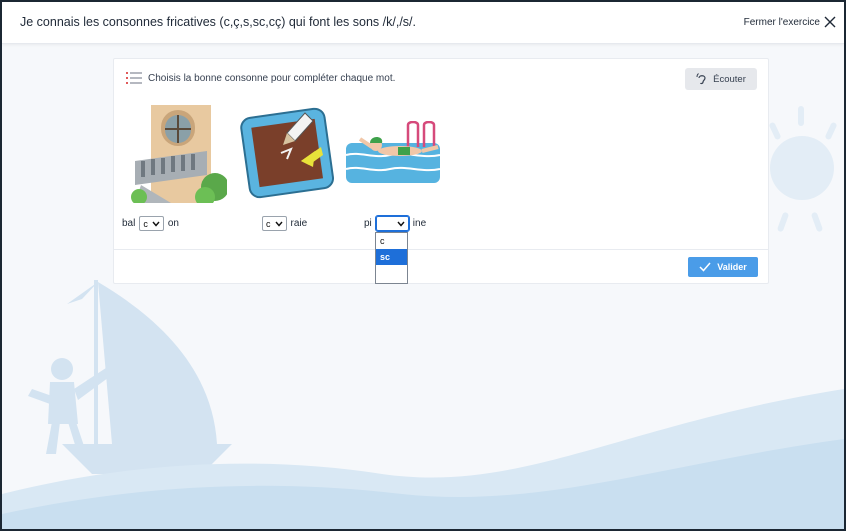 The height and width of the screenshot is (531, 846). What do you see at coordinates (391, 241) in the screenshot?
I see `dropdown-option: c` at bounding box center [391, 241].